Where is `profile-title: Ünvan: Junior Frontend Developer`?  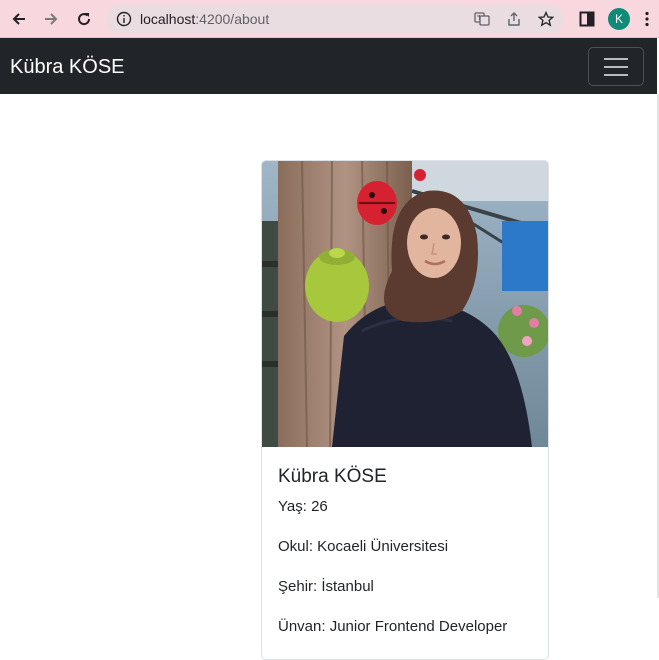 profile-title: Ünvan: Junior Frontend Developer is located at coordinates (393, 626).